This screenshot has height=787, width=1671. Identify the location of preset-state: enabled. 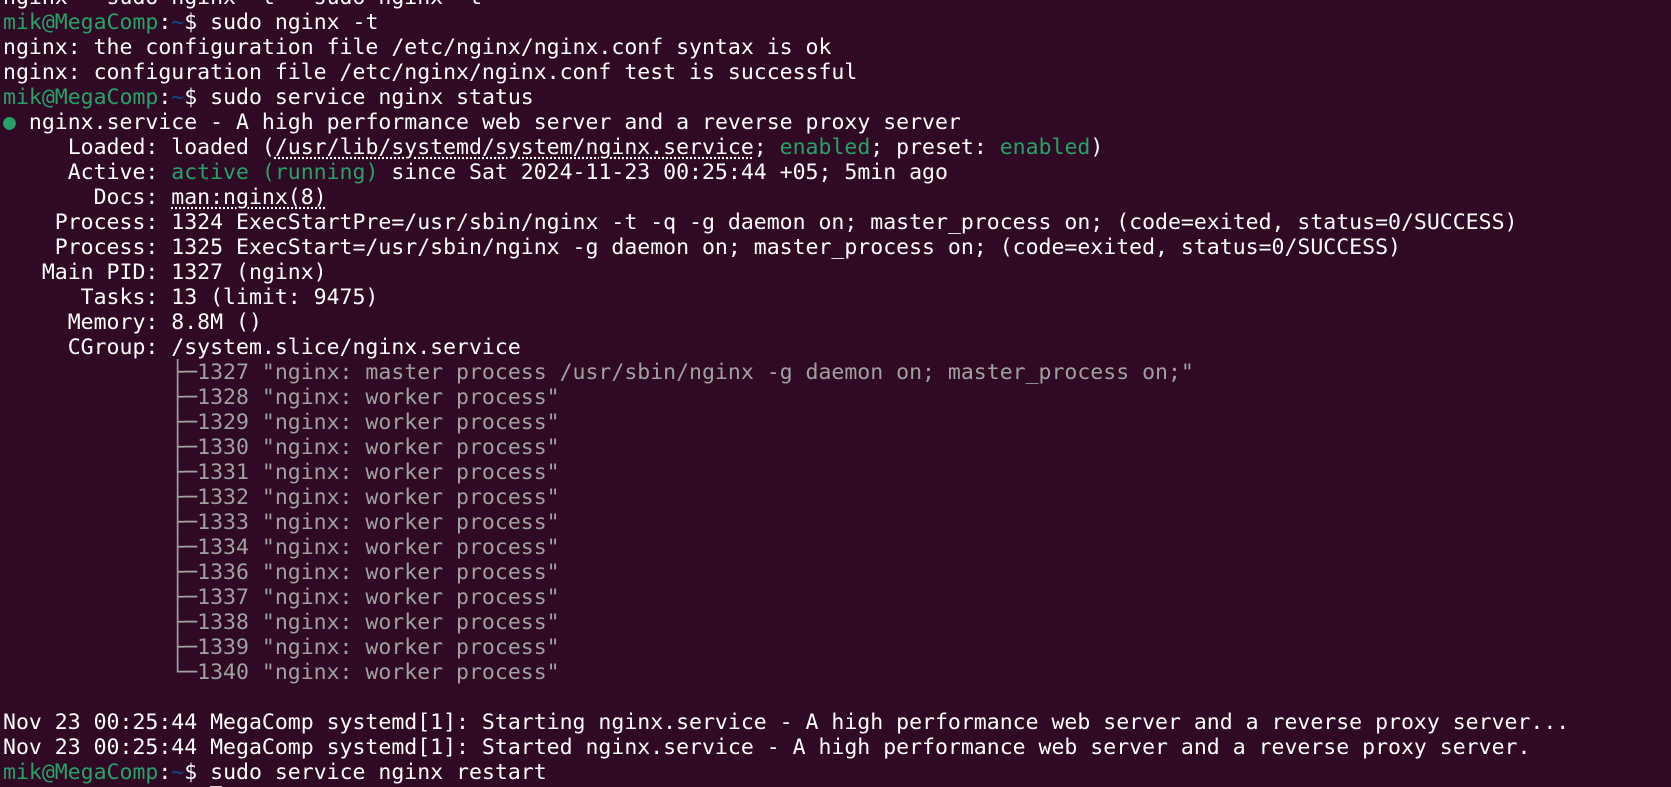
(1045, 147).